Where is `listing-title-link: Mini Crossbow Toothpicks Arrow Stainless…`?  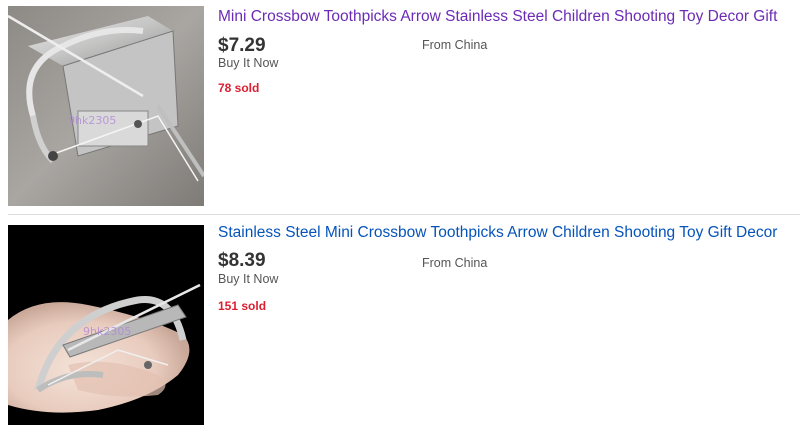 listing-title-link: Mini Crossbow Toothpicks Arrow Stainless… is located at coordinates (497, 17).